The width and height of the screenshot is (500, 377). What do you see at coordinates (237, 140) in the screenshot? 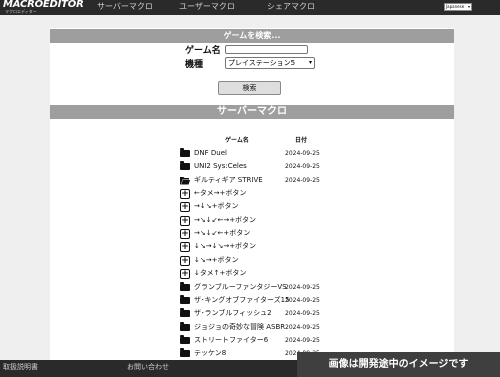
I see `column-header-game-name: ゲーム名` at bounding box center [237, 140].